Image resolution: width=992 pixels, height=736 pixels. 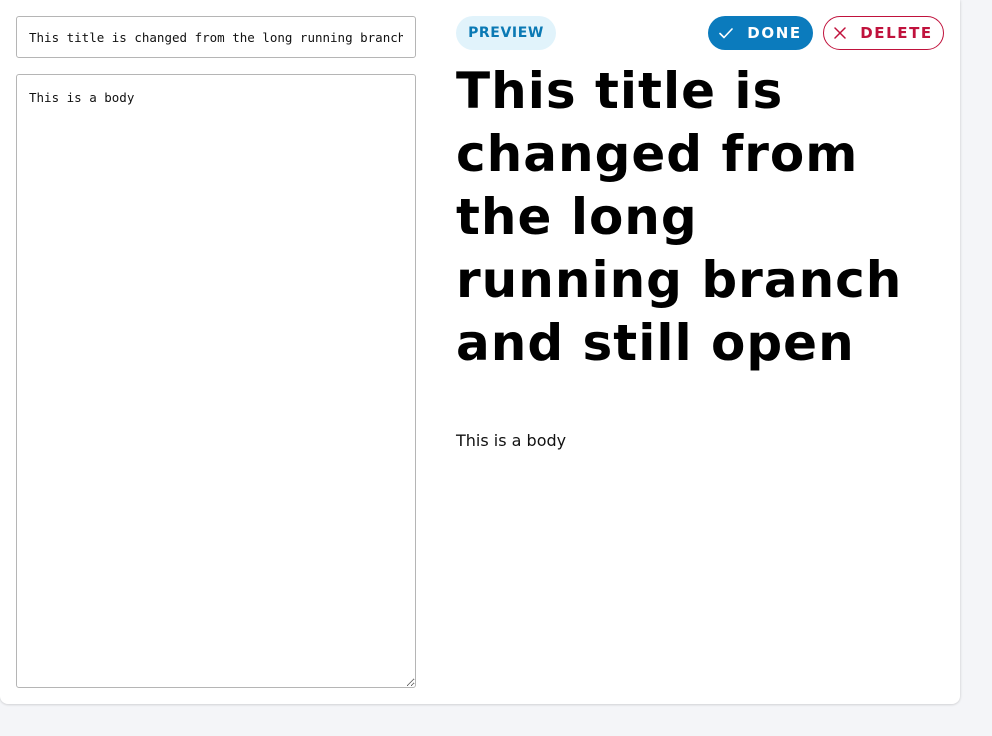 I want to click on close-icon, so click(x=840, y=33).